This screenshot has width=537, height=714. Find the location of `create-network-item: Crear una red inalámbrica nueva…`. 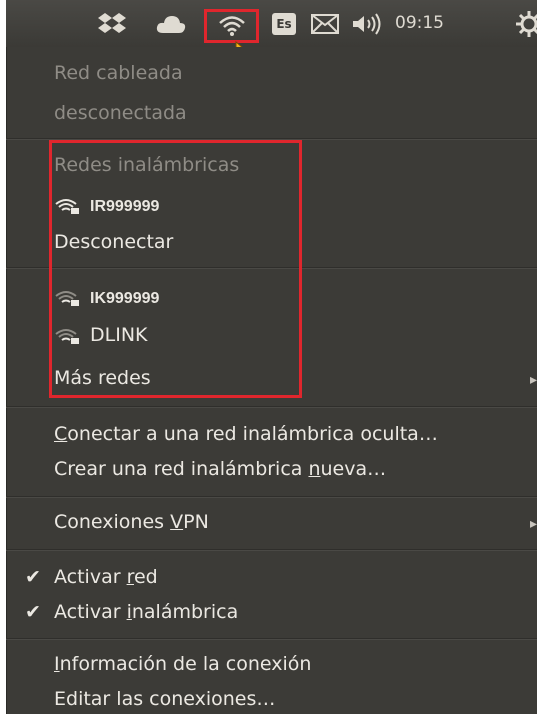

create-network-item: Crear una red inalámbrica nueva… is located at coordinates (220, 469).